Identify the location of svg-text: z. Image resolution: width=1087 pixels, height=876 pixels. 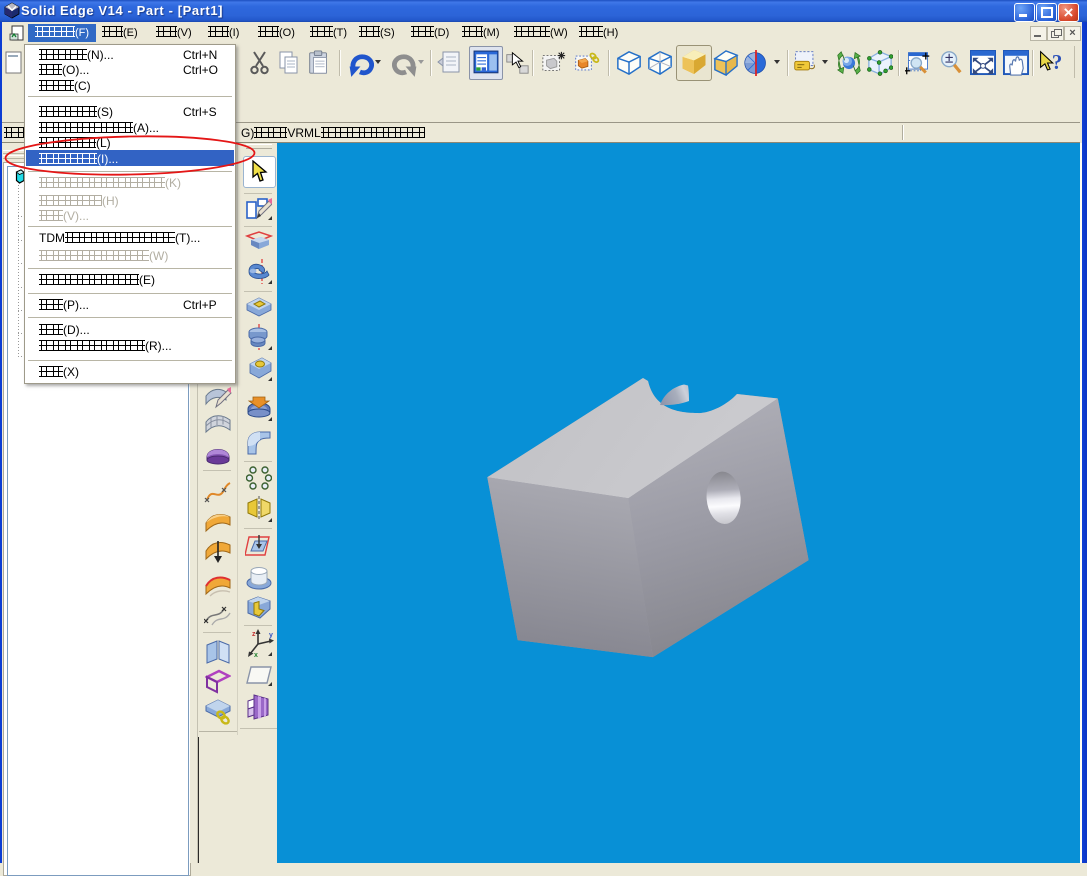
(254, 634).